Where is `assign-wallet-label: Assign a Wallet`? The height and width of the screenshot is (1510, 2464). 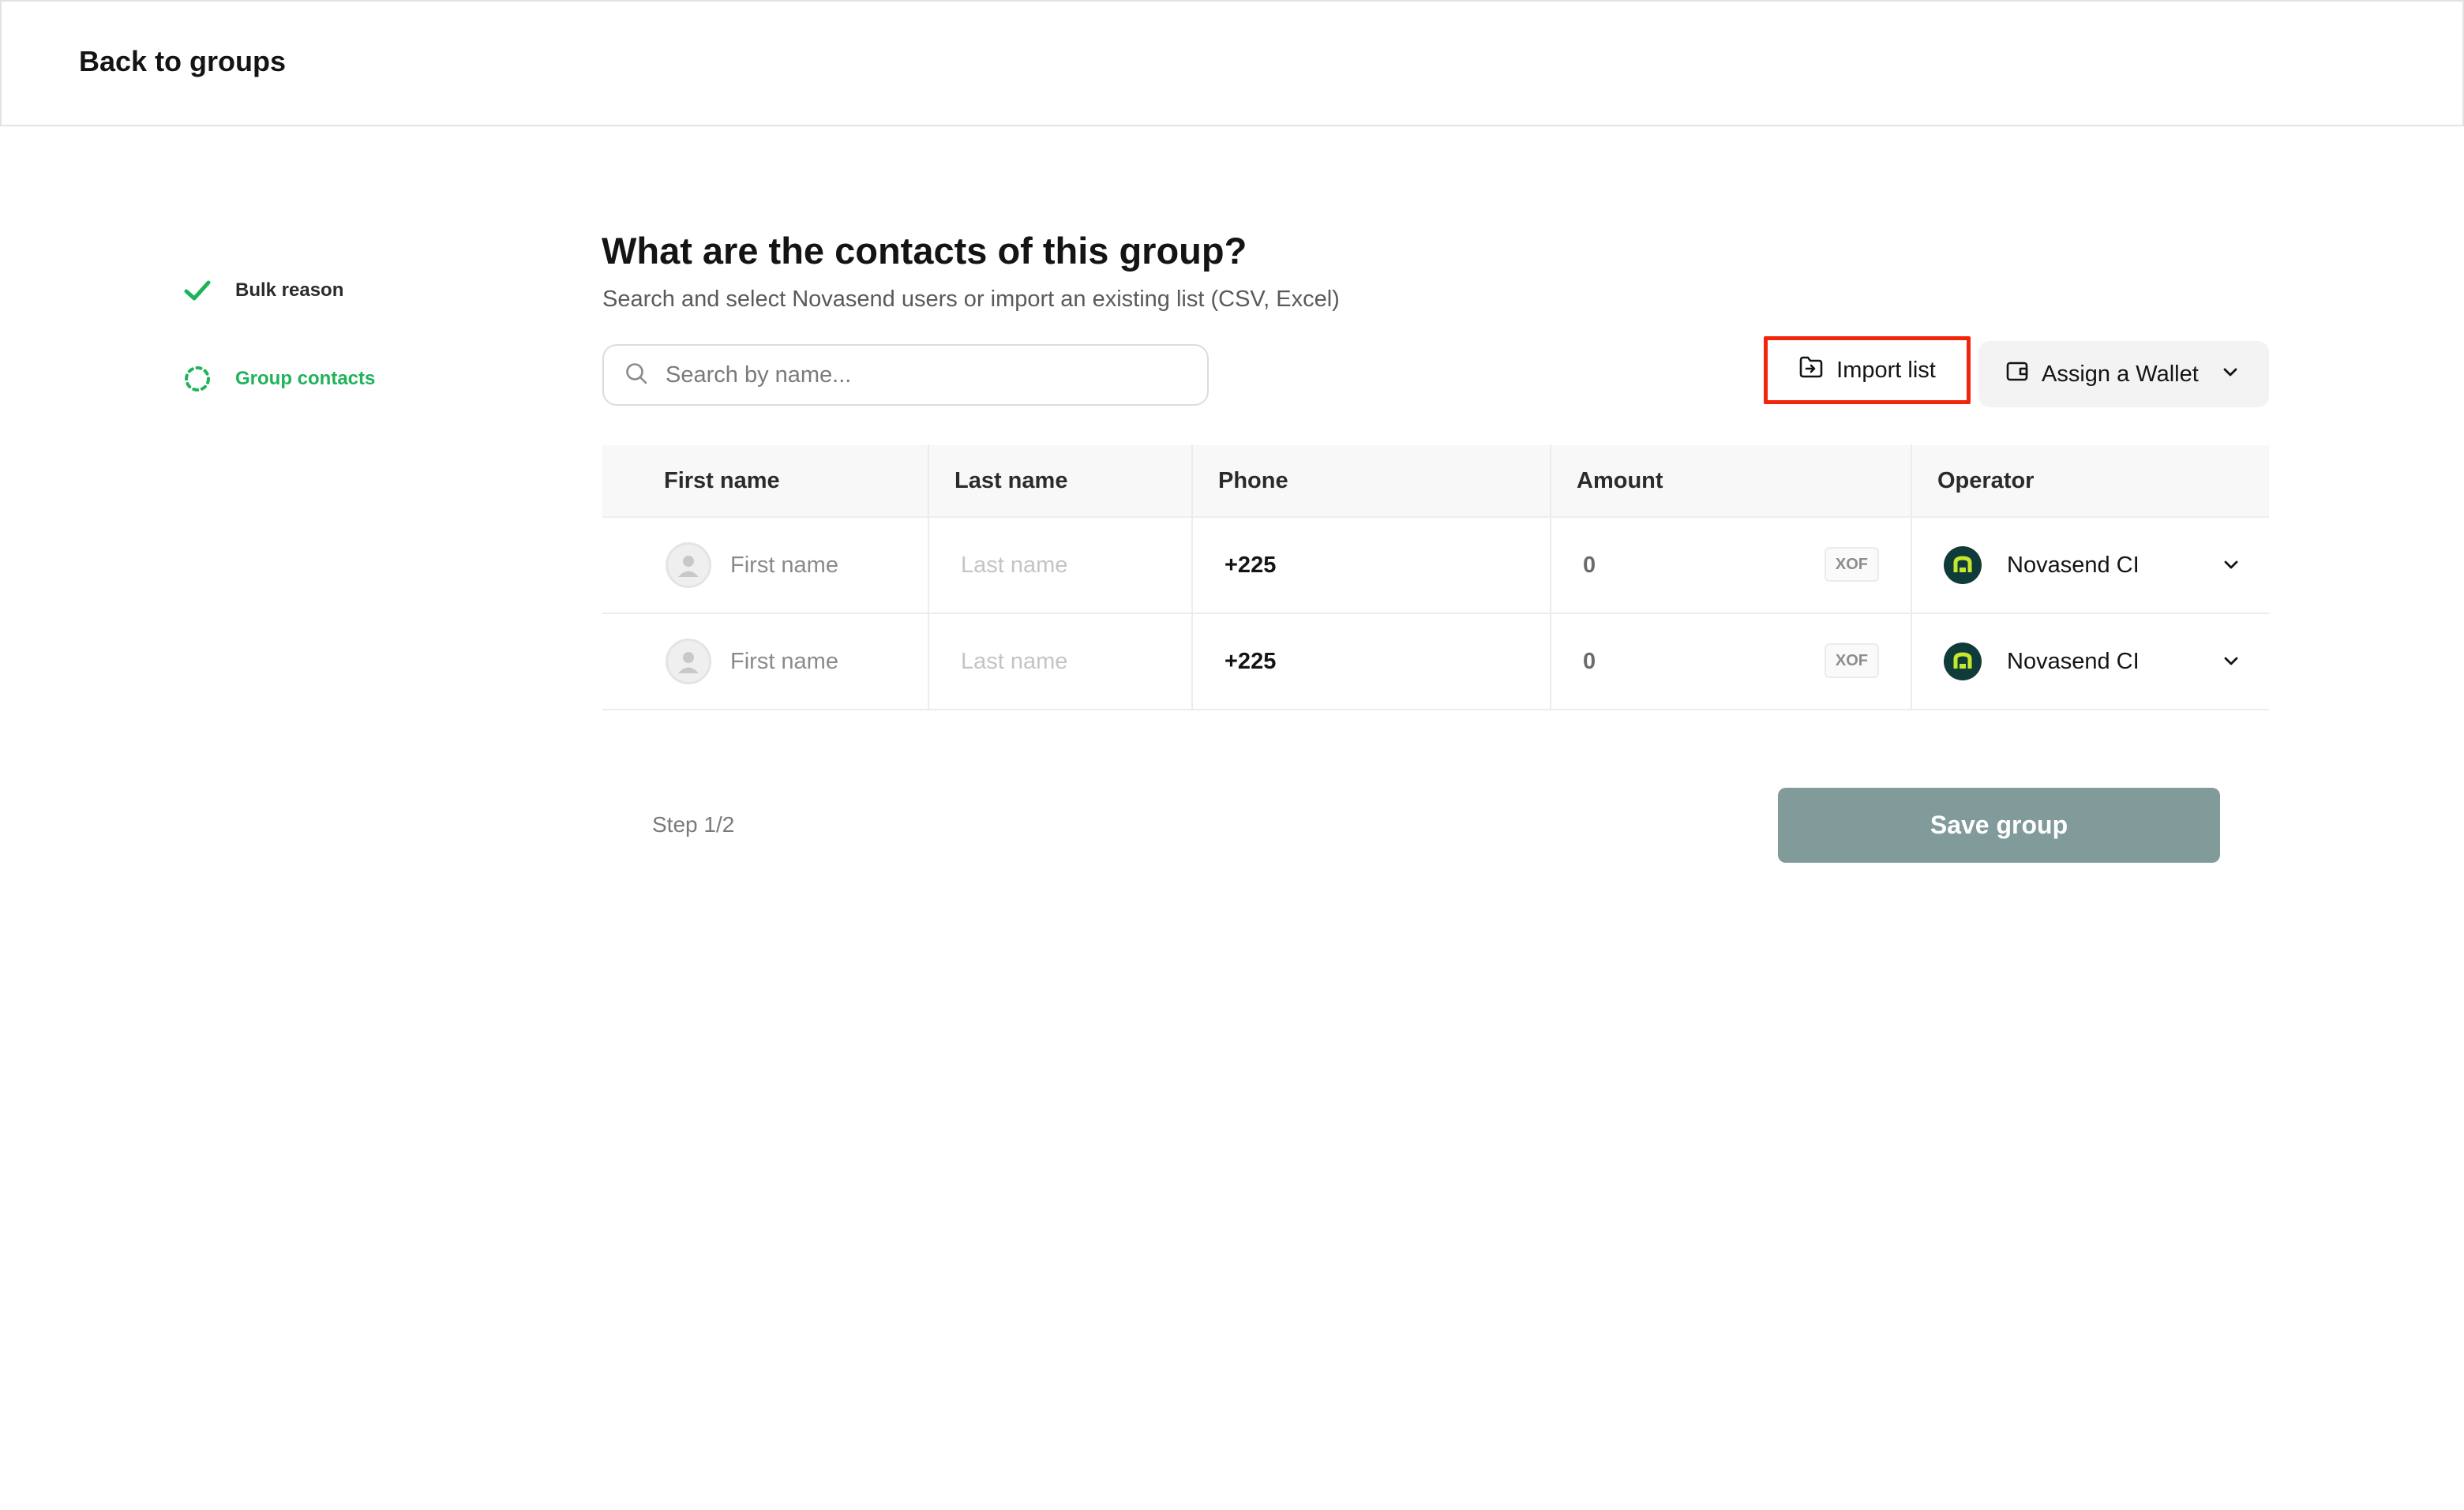
assign-wallet-label: Assign a Wallet is located at coordinates (2121, 374).